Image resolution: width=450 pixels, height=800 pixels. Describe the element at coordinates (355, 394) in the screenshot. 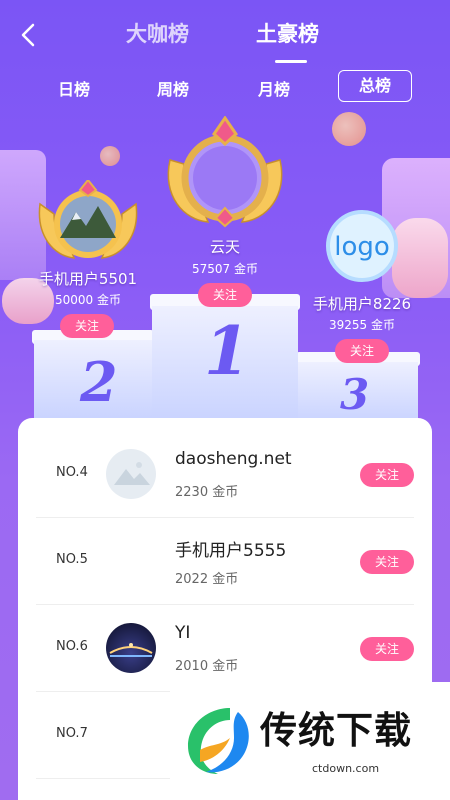

I see `podium-number-3: 3` at that location.